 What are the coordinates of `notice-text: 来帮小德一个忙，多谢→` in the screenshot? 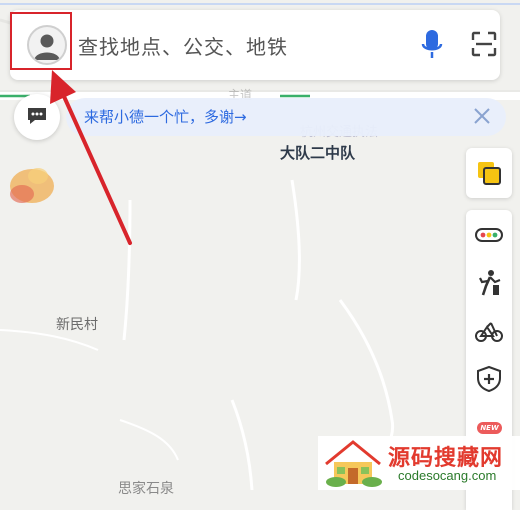 It's located at (165, 116).